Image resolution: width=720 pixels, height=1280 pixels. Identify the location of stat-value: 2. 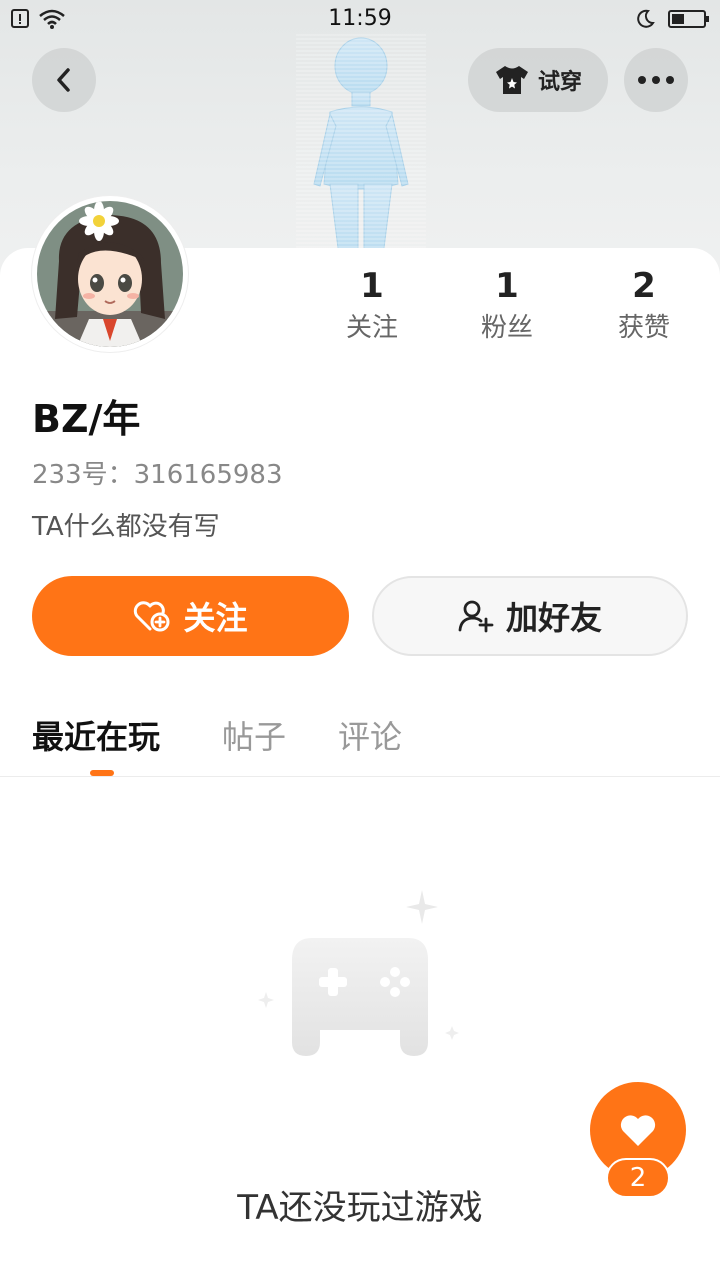
(644, 286).